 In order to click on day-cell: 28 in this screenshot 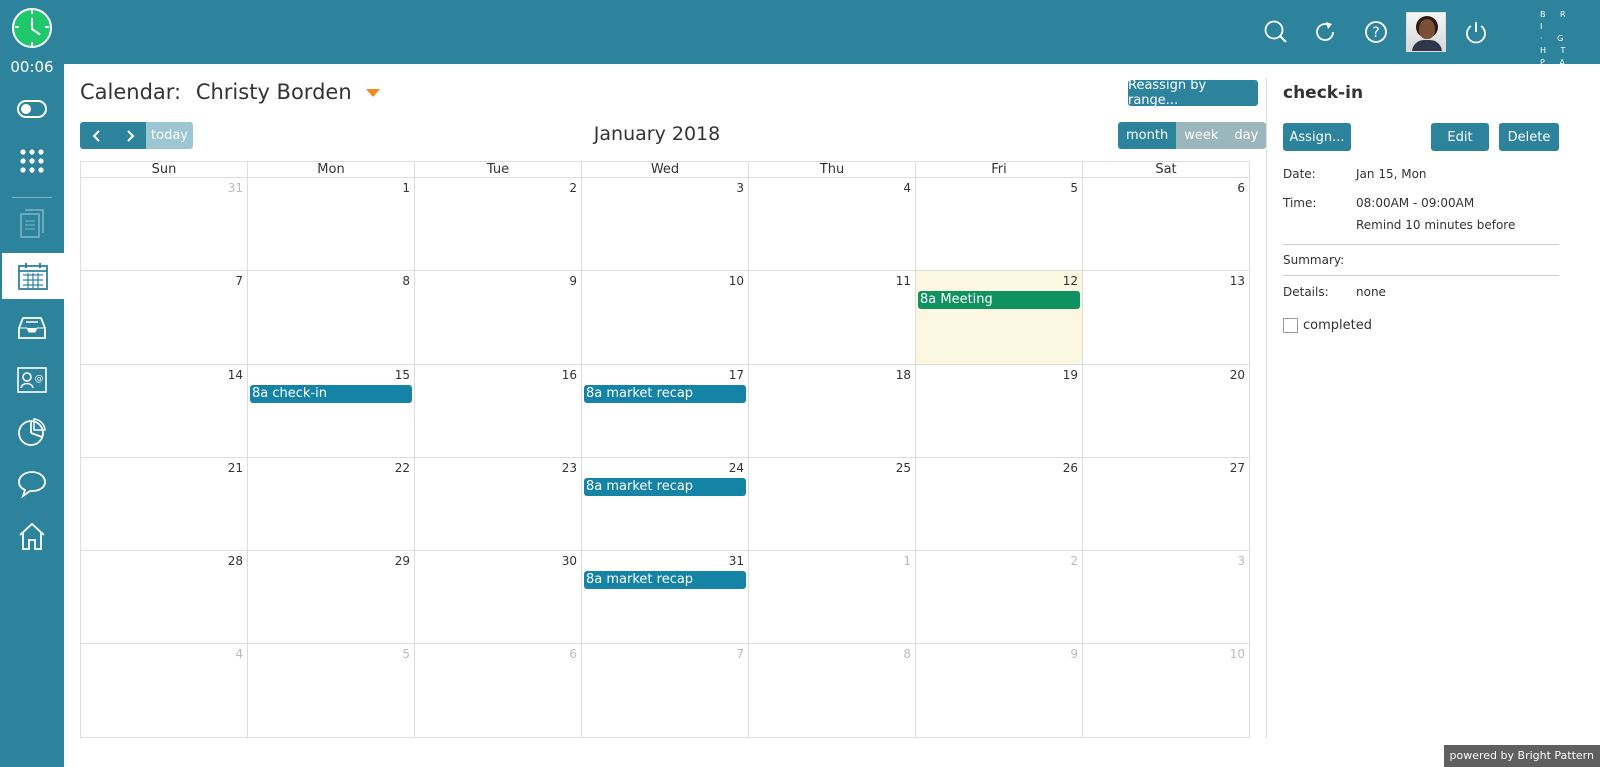, I will do `click(164, 598)`.